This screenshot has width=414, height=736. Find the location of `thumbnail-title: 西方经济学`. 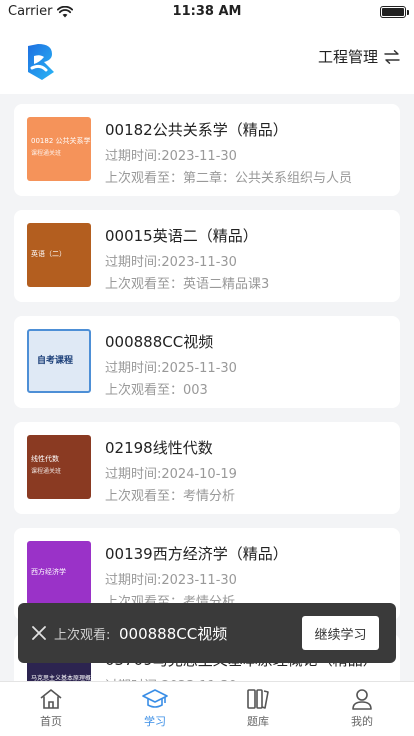

thumbnail-title: 西方经济学 is located at coordinates (48, 572).